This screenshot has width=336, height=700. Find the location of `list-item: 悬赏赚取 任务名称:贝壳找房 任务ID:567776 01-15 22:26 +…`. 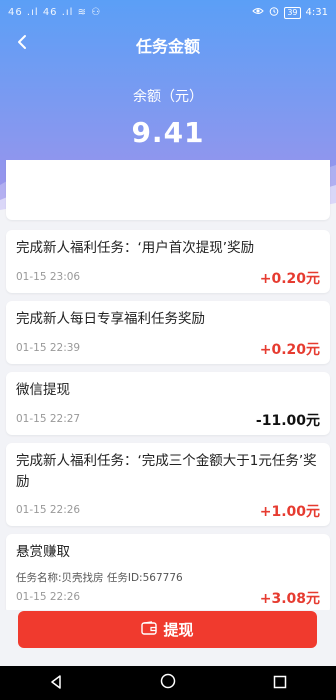

list-item: 悬赏赚取 任务名称:贝壳找房 任务ID:567776 01-15 22:26 +… is located at coordinates (168, 572).